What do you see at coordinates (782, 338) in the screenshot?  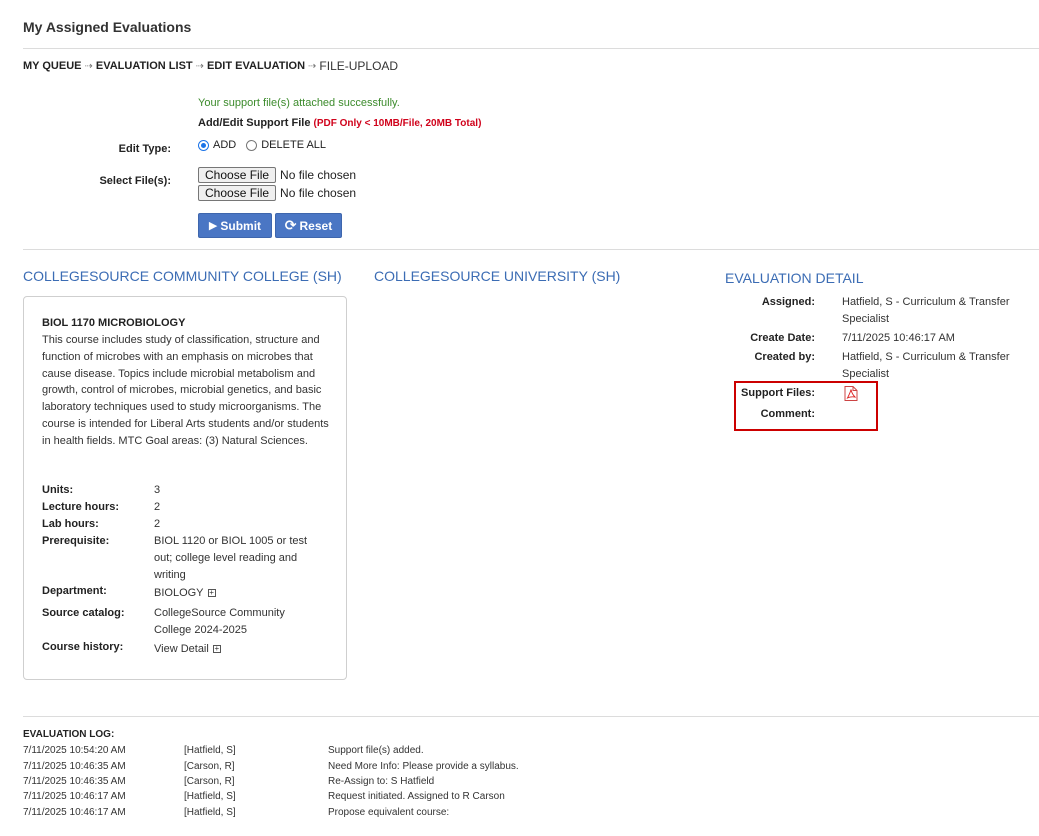 I see `create-date-label: Create Date:` at bounding box center [782, 338].